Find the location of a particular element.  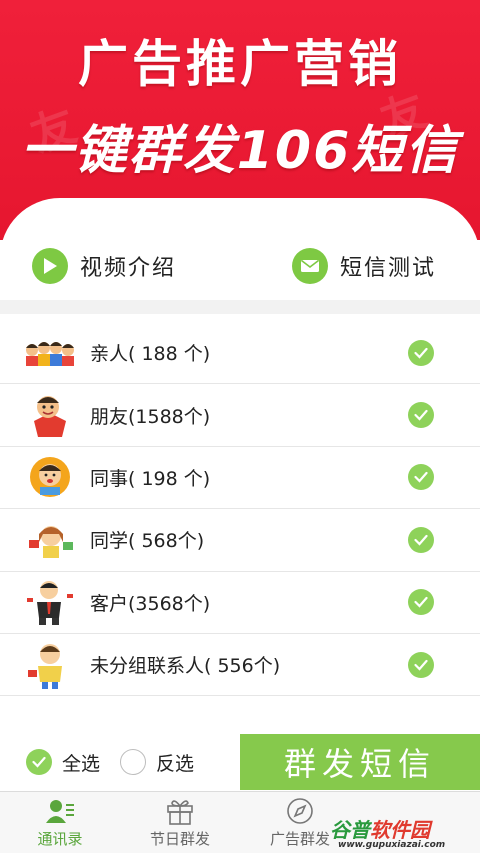

classmate-avatar is located at coordinates (50, 540).